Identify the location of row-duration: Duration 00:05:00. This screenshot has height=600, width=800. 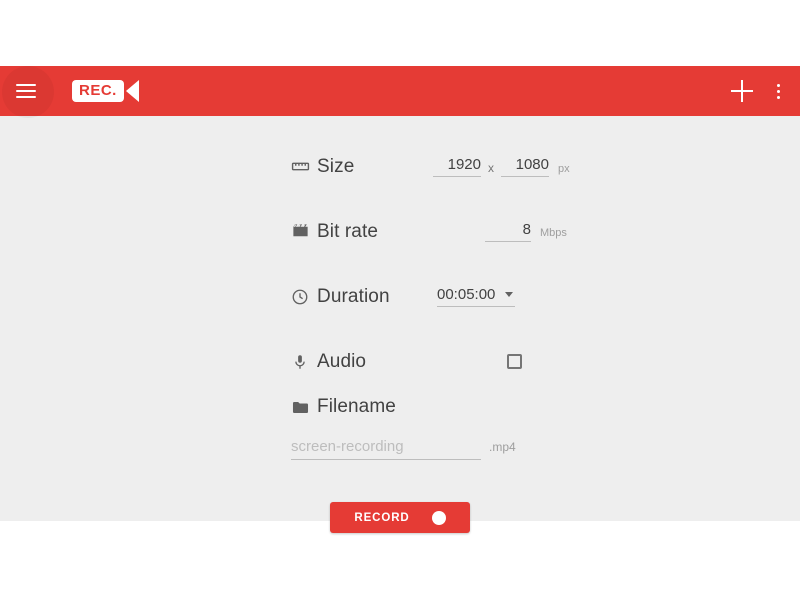
(400, 296).